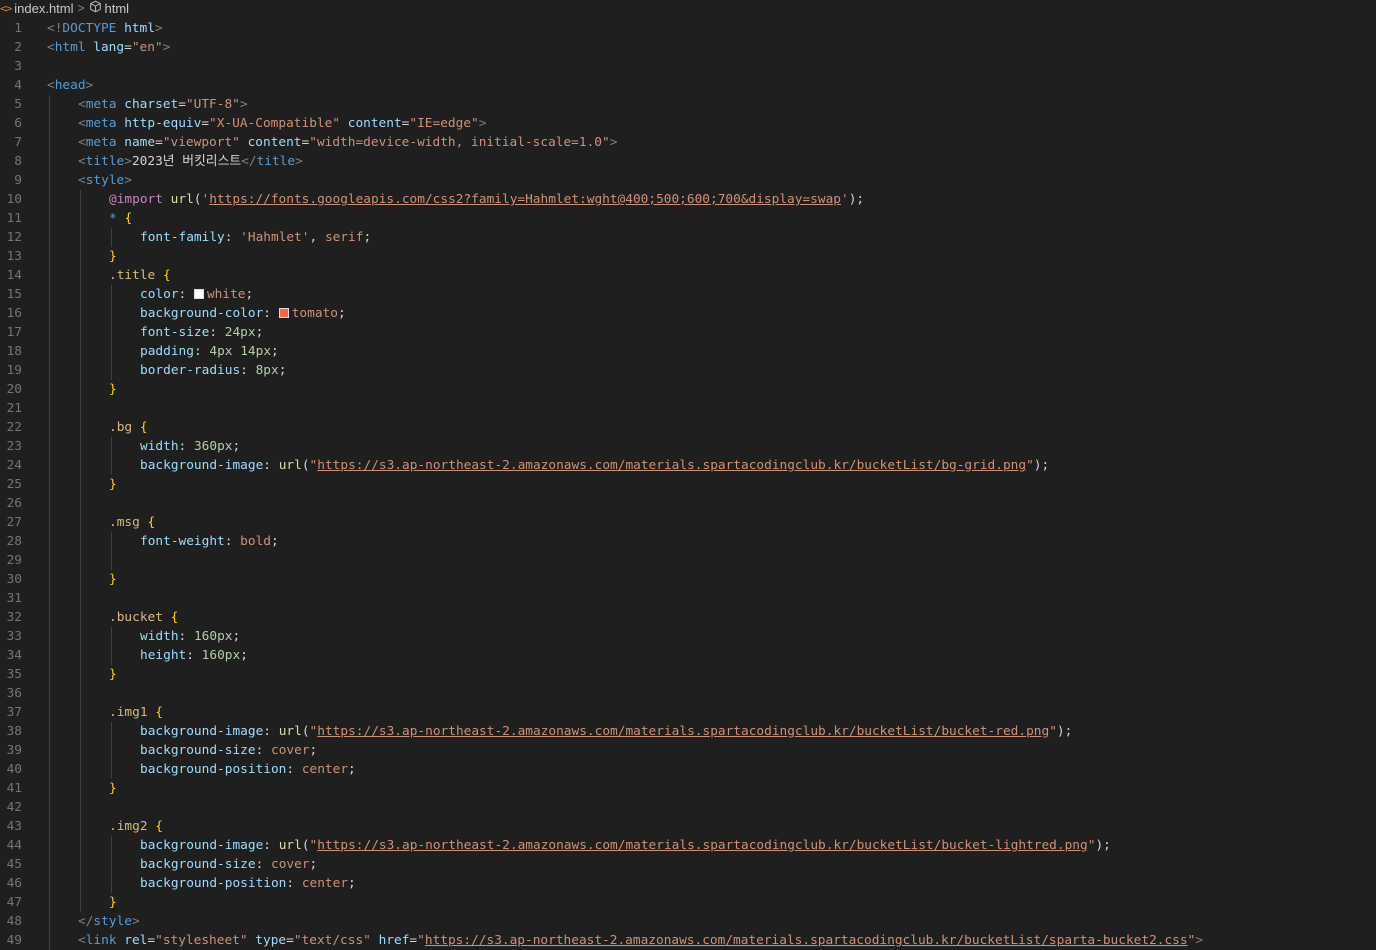  I want to click on code-line: 27 .msg {, so click(688, 522).